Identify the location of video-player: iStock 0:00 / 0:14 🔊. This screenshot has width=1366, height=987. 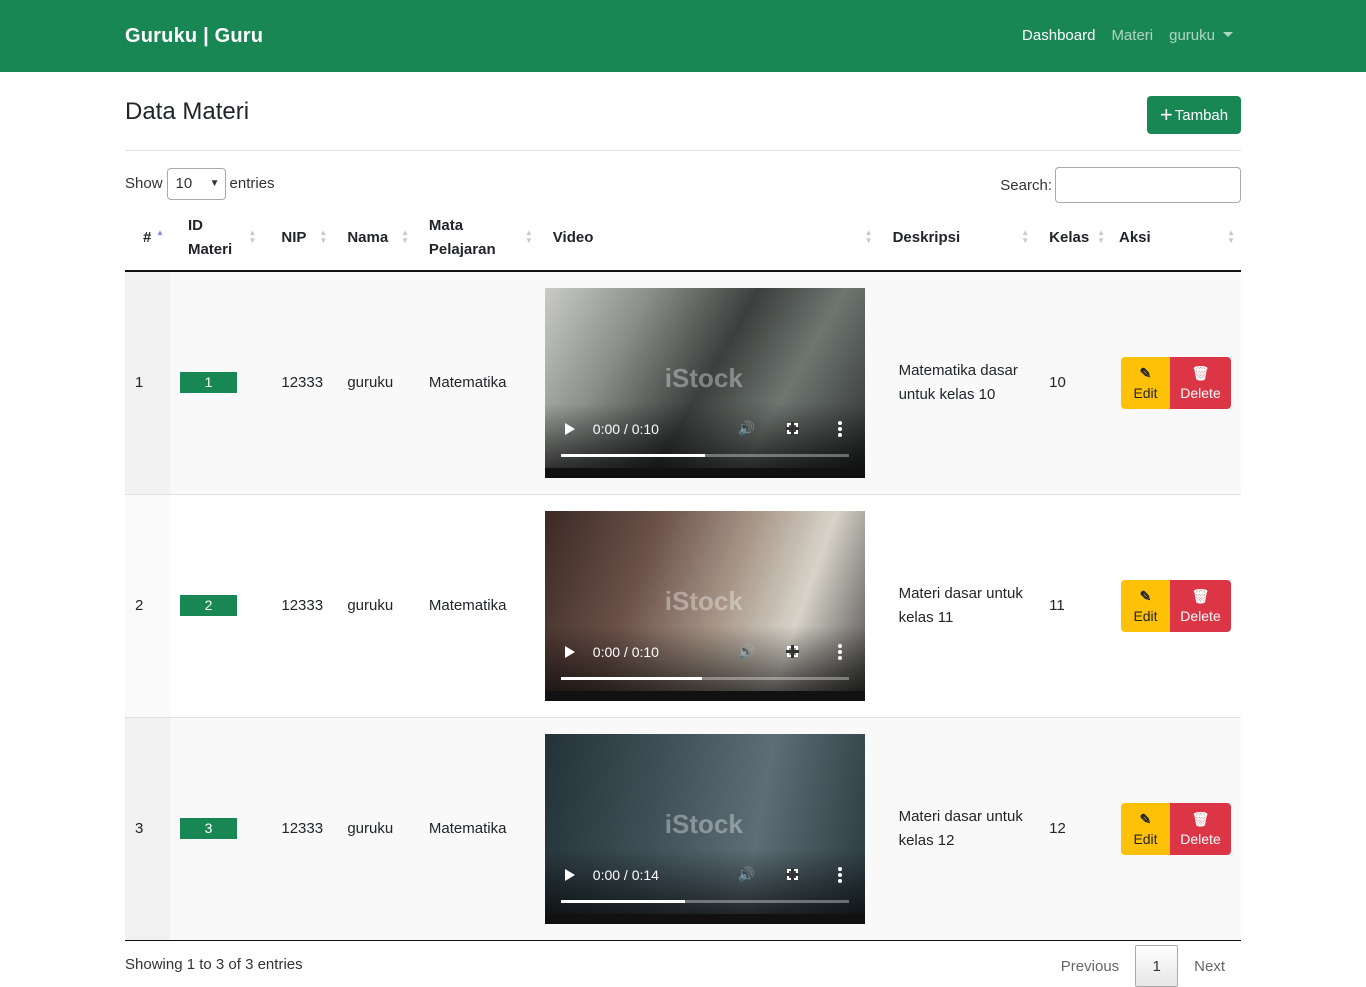
(704, 828).